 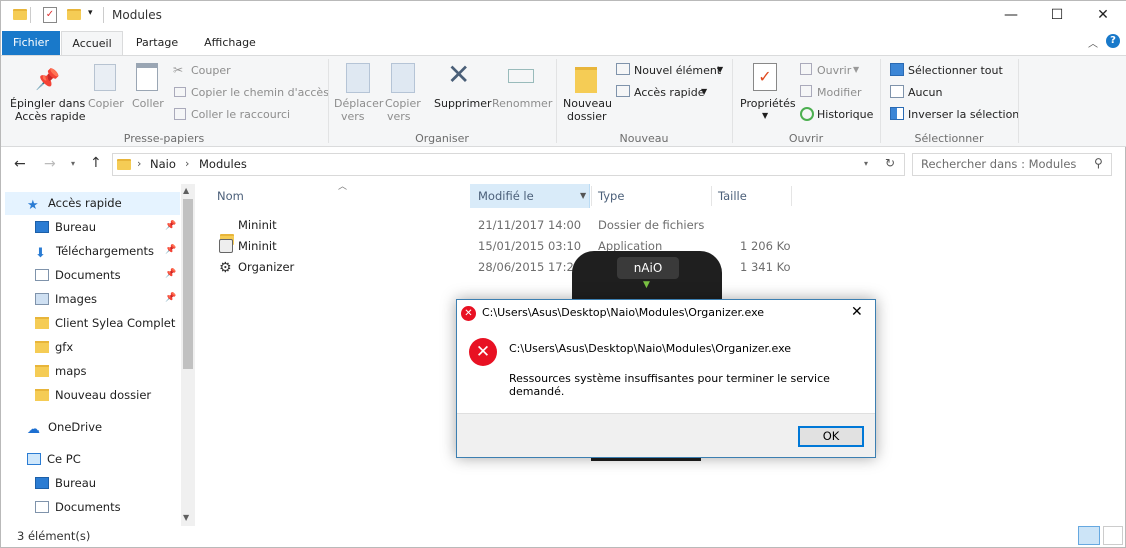 I want to click on select-none-icon, so click(x=897, y=91).